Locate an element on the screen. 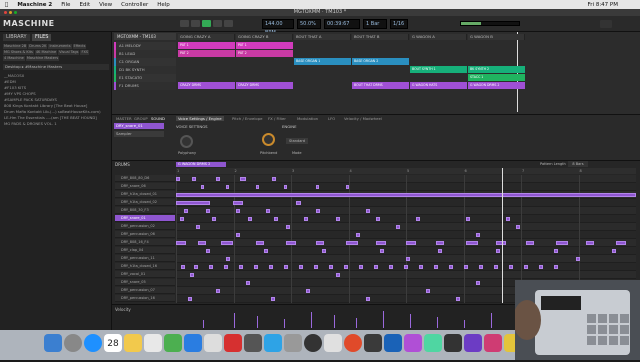 The height and width of the screenshot is (362, 640). group-row: E1 STACATO is located at coordinates (145, 78).